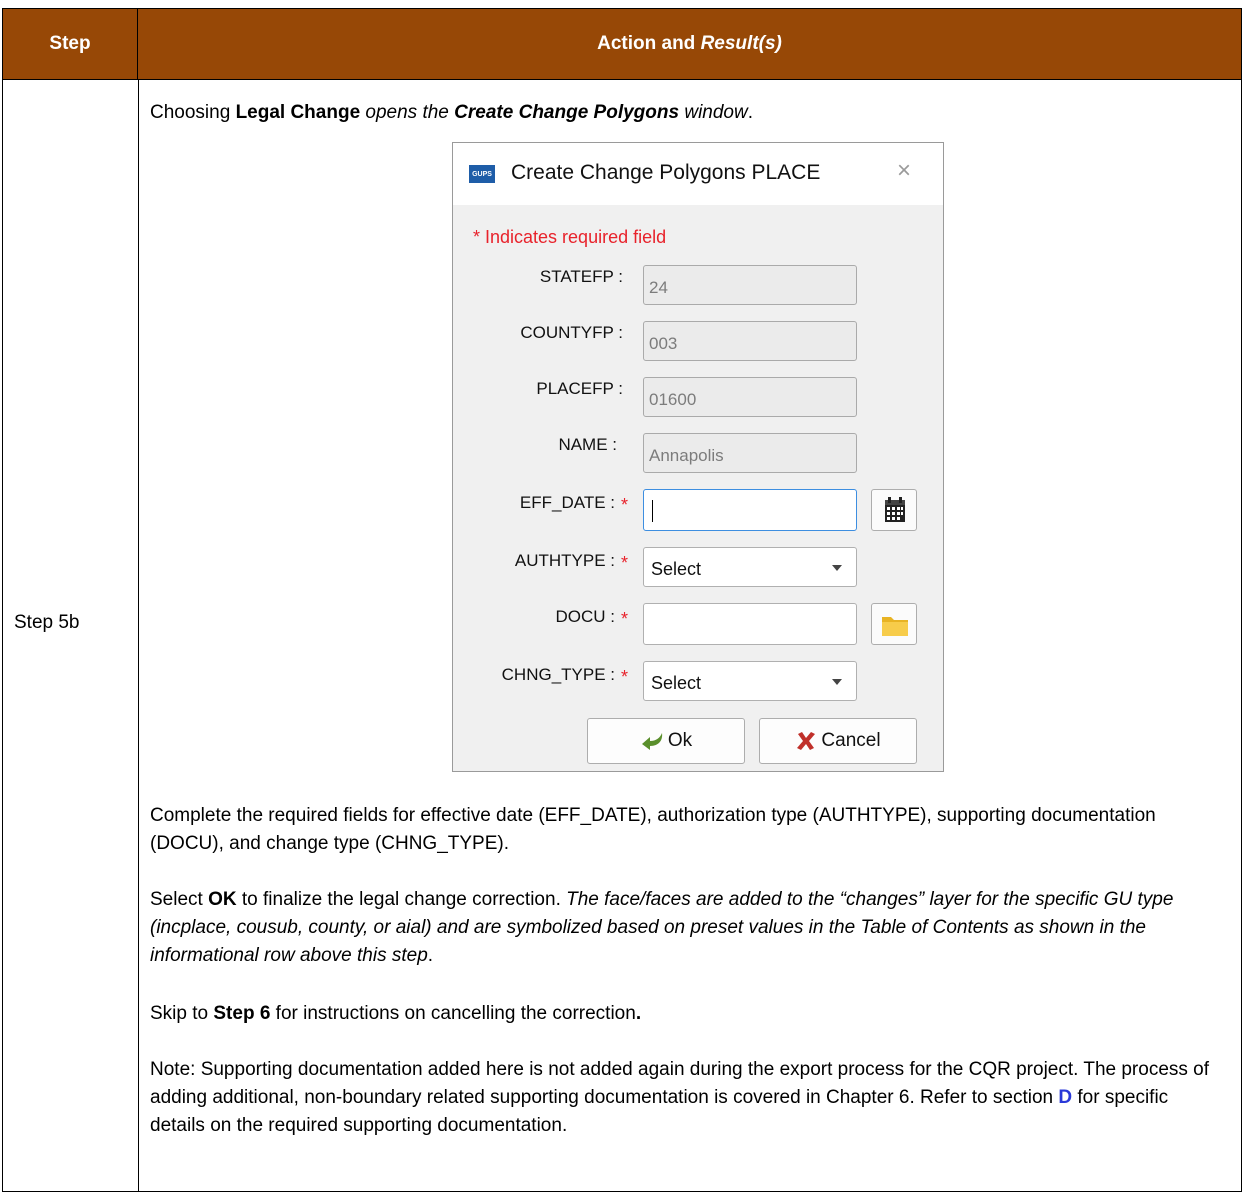 The width and height of the screenshot is (1244, 1192). I want to click on statefp-label: STATEFP :, so click(581, 276).